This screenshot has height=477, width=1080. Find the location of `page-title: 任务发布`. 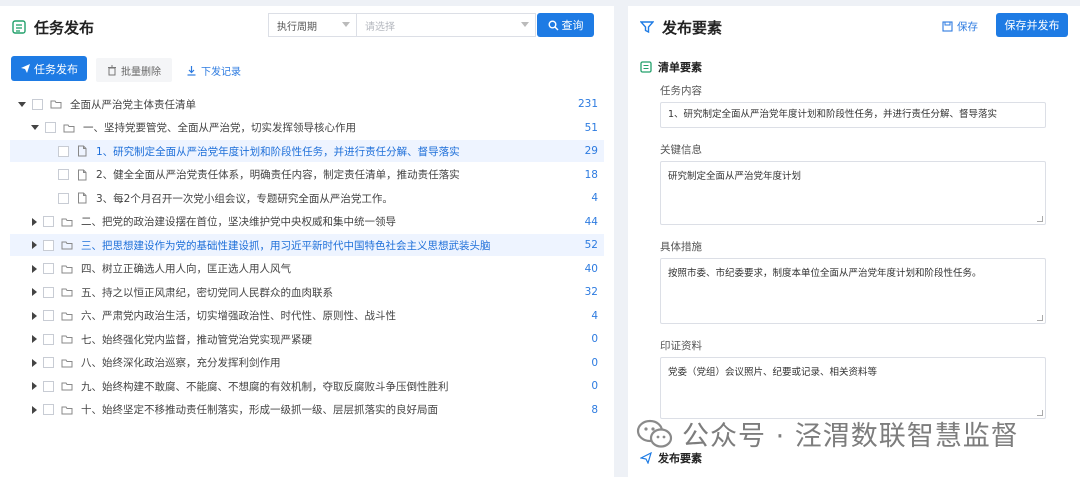

page-title: 任务发布 is located at coordinates (64, 27).